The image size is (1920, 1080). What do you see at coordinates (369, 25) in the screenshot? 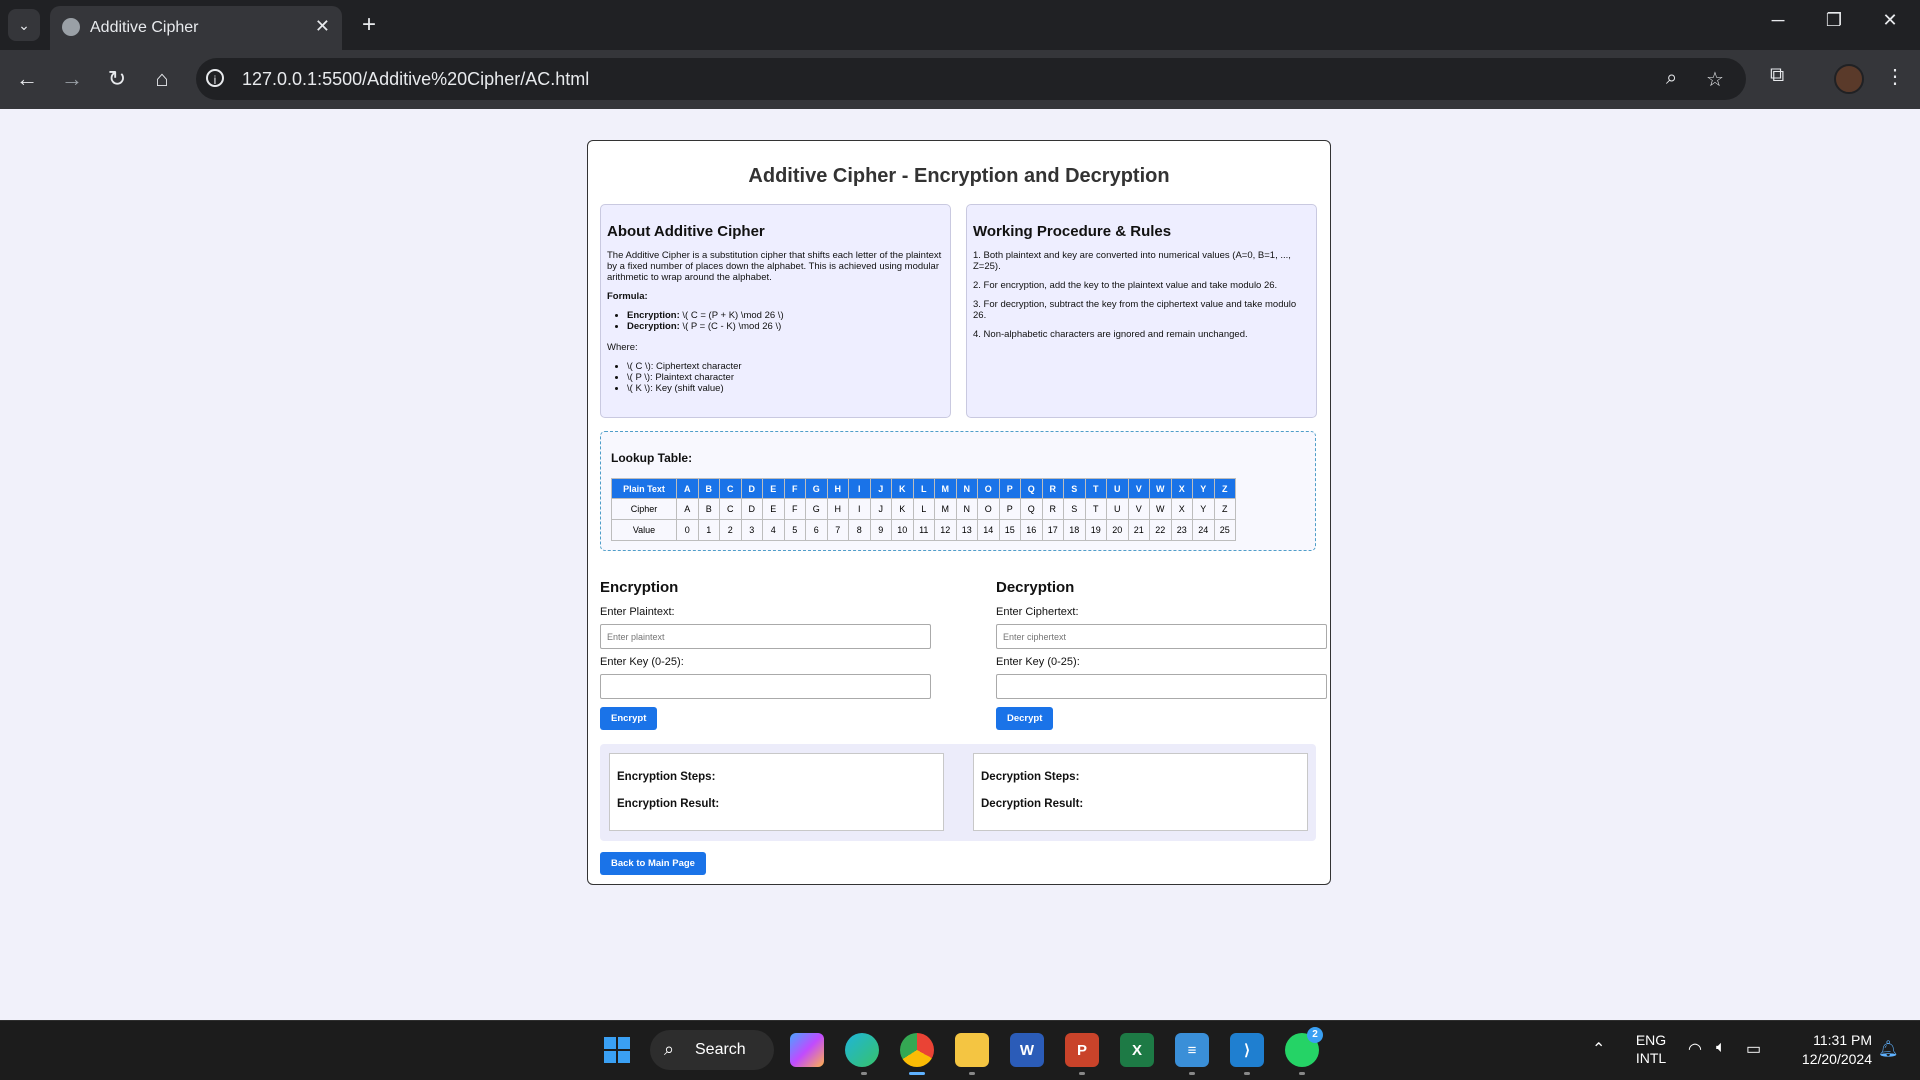
I see `new-tab-button: +` at bounding box center [369, 25].